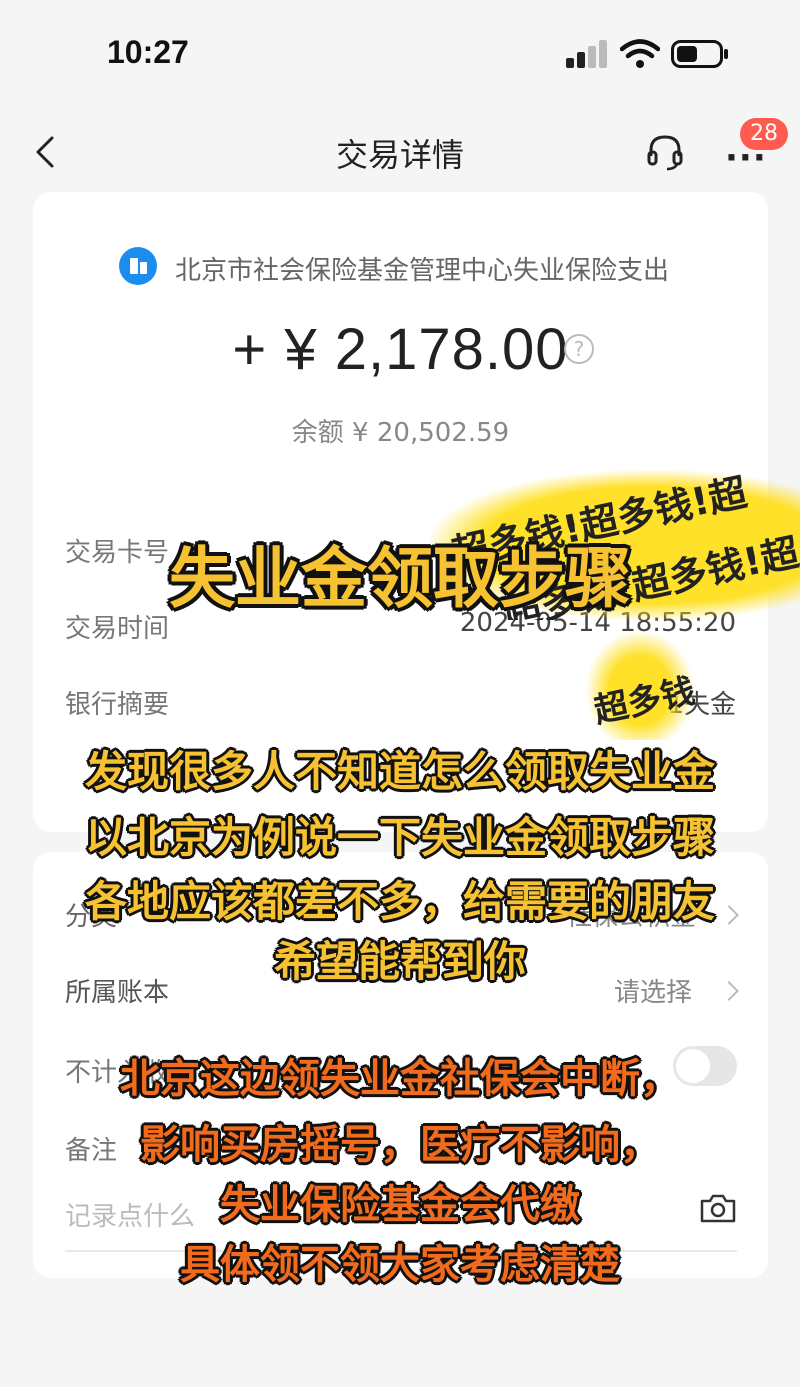  What do you see at coordinates (588, 54) in the screenshot?
I see `signal-icon` at bounding box center [588, 54].